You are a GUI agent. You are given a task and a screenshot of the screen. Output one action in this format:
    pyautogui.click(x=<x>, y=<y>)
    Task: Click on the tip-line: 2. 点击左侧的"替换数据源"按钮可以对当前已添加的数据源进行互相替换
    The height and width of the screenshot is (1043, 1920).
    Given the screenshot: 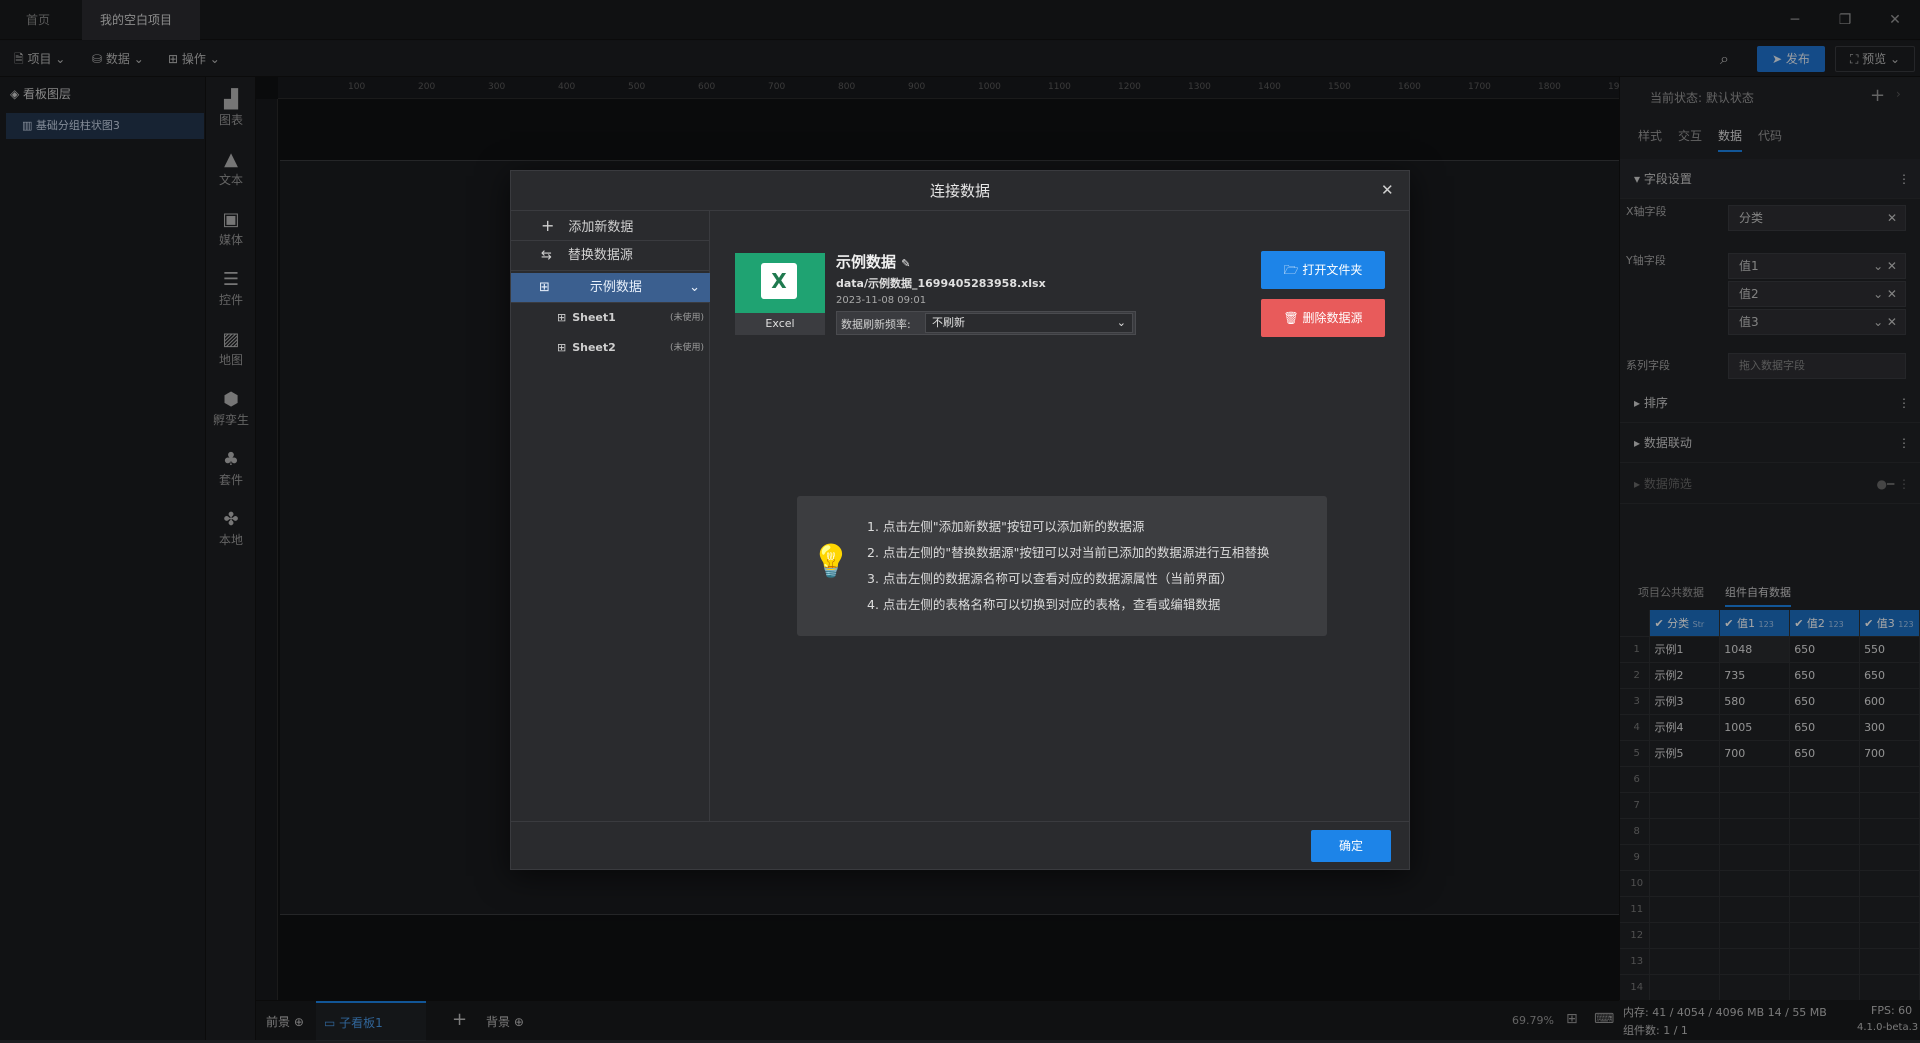 What is the action you would take?
    pyautogui.click(x=1068, y=552)
    